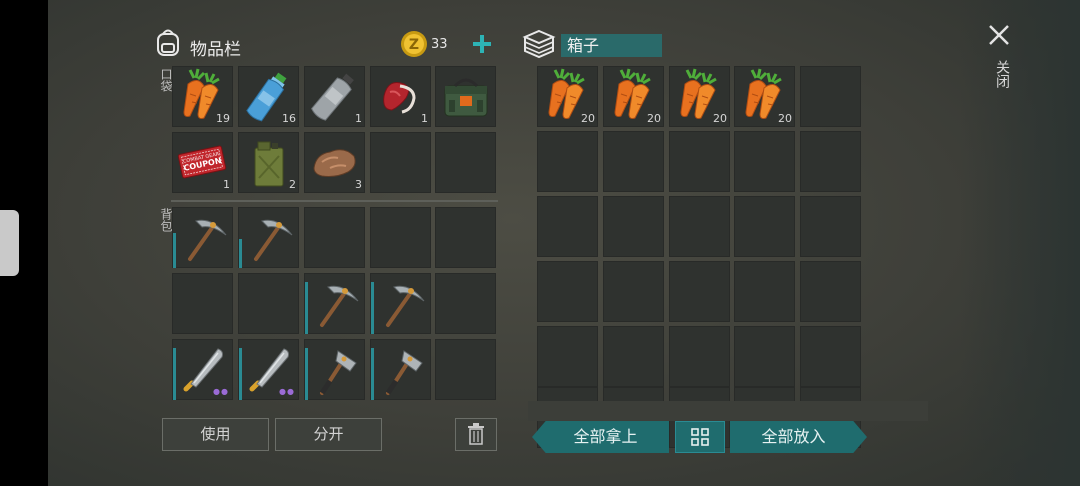 The image size is (1080, 486). Describe the element at coordinates (764, 96) in the screenshot. I see `box-slot-3-carrot: 20` at that location.